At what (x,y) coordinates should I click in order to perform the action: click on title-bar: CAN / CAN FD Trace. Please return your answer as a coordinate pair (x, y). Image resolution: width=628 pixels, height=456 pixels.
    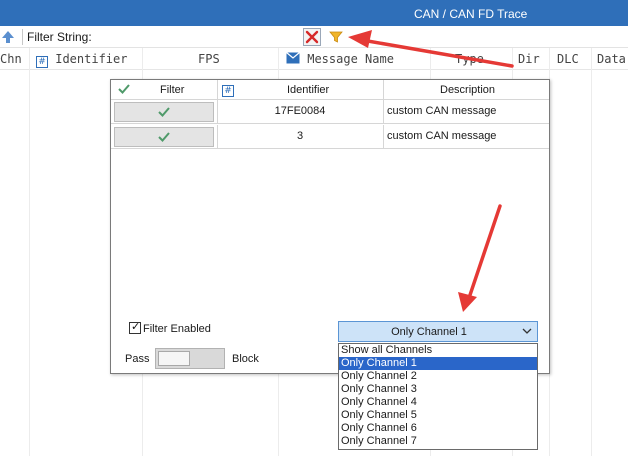
    Looking at the image, I should click on (314, 13).